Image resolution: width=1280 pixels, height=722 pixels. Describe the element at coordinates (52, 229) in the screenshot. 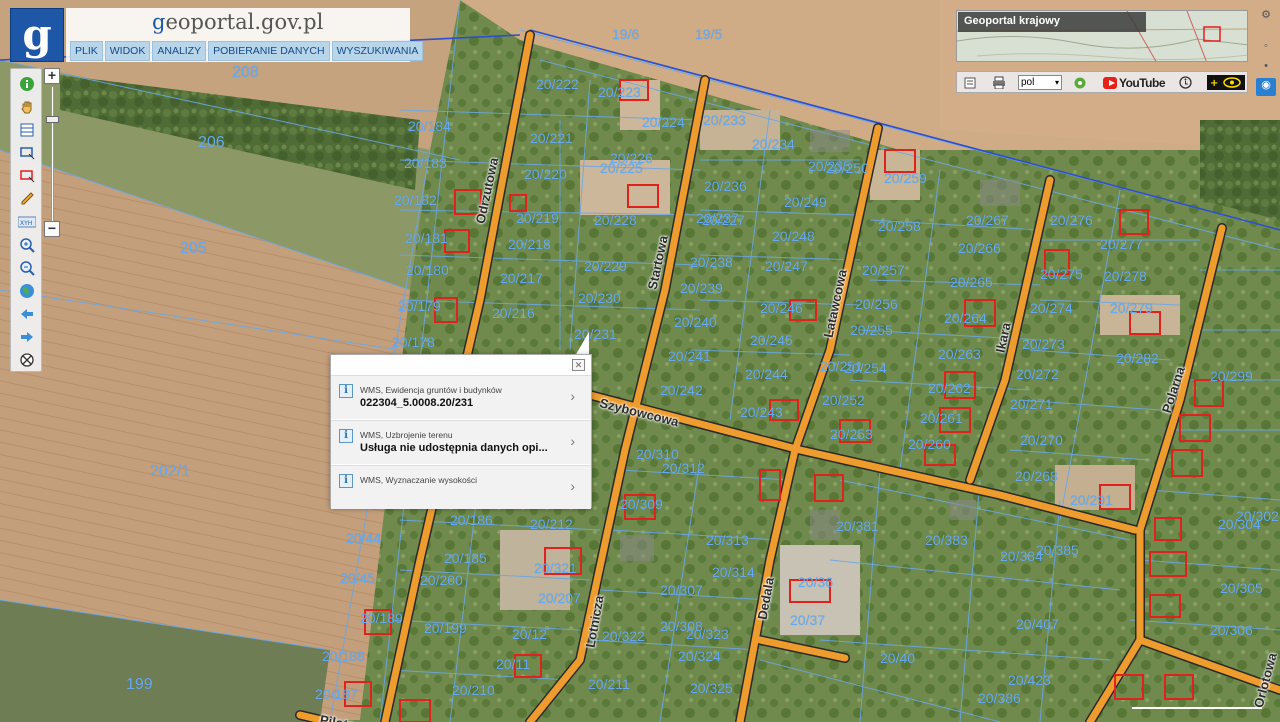

I see `zoom-out-button: −` at that location.